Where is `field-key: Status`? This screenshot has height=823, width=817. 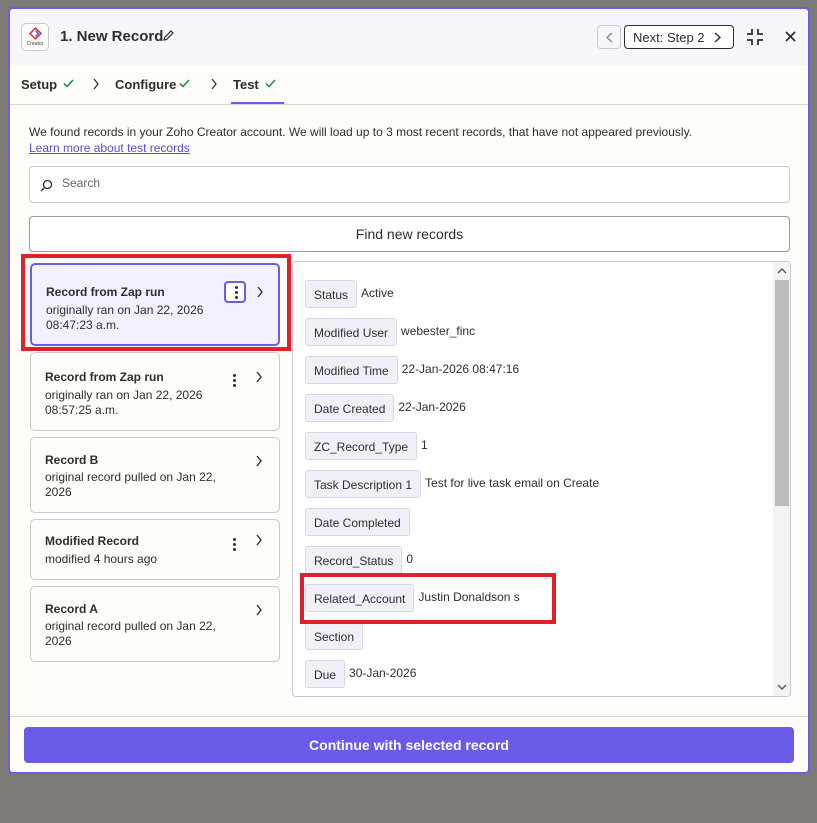 field-key: Status is located at coordinates (331, 294).